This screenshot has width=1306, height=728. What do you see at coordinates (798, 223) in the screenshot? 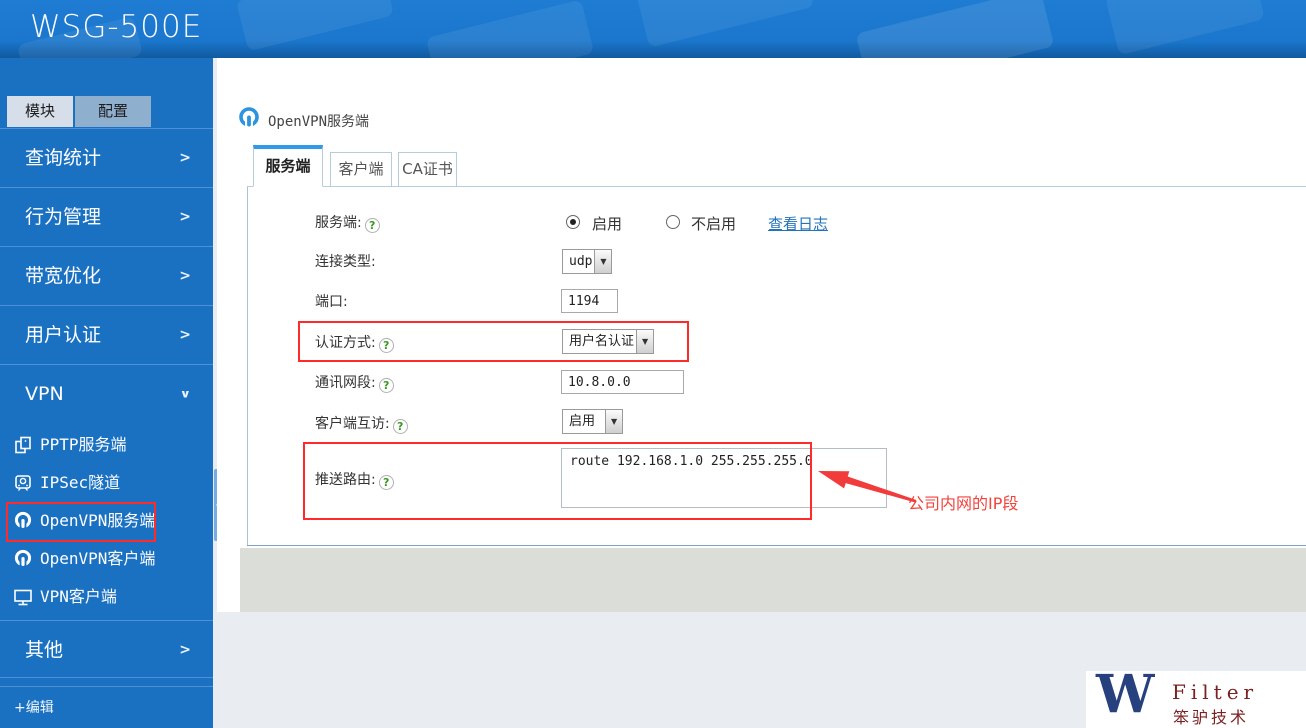
I see `view-log-link: 查看日志` at bounding box center [798, 223].